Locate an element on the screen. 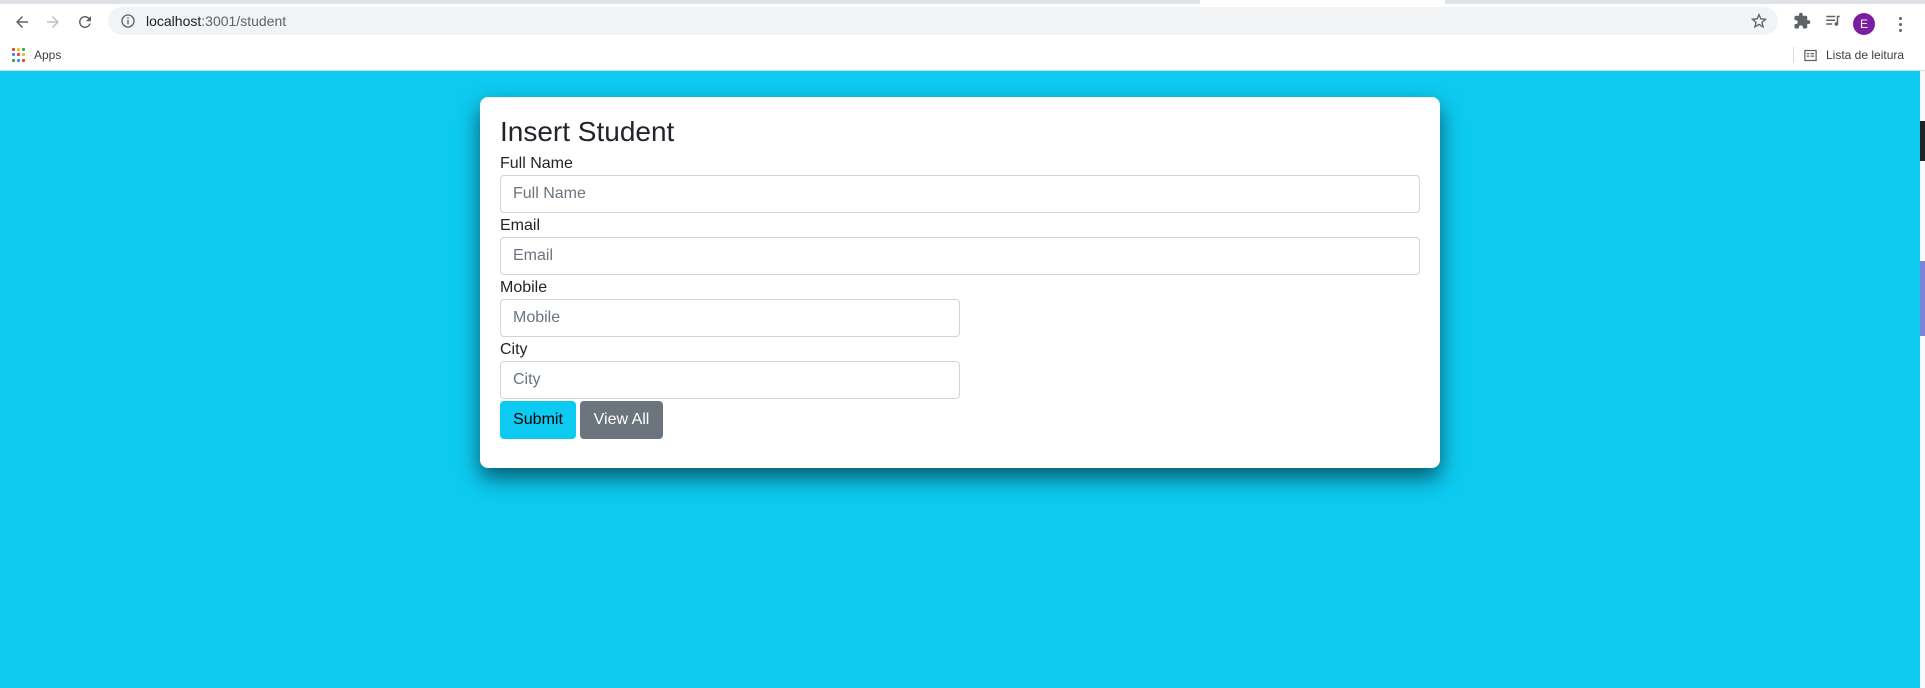 The width and height of the screenshot is (1925, 688). back-button is located at coordinates (22, 22).